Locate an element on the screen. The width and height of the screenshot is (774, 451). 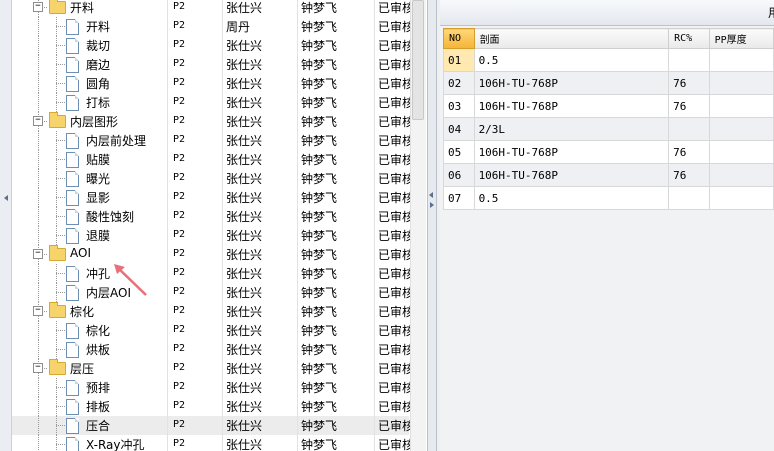
grid-row: 07 0.5 is located at coordinates (608, 198).